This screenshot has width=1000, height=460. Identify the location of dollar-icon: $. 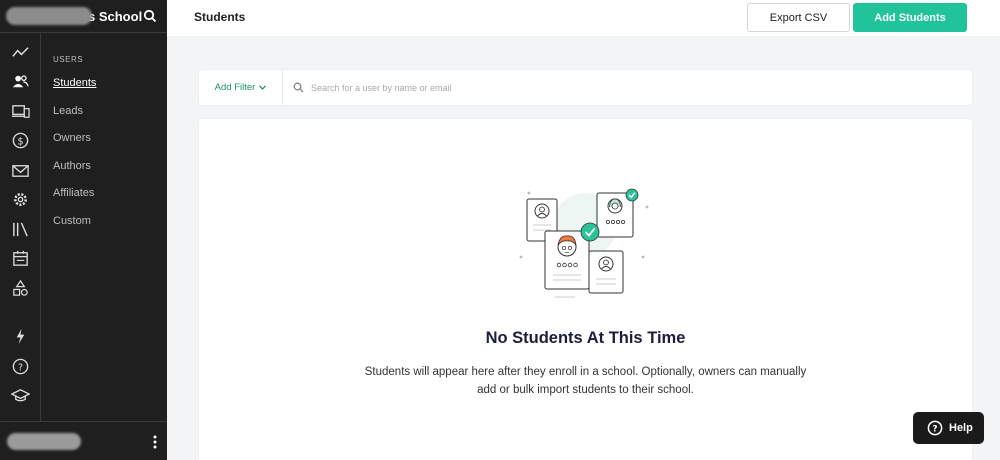
(20, 140).